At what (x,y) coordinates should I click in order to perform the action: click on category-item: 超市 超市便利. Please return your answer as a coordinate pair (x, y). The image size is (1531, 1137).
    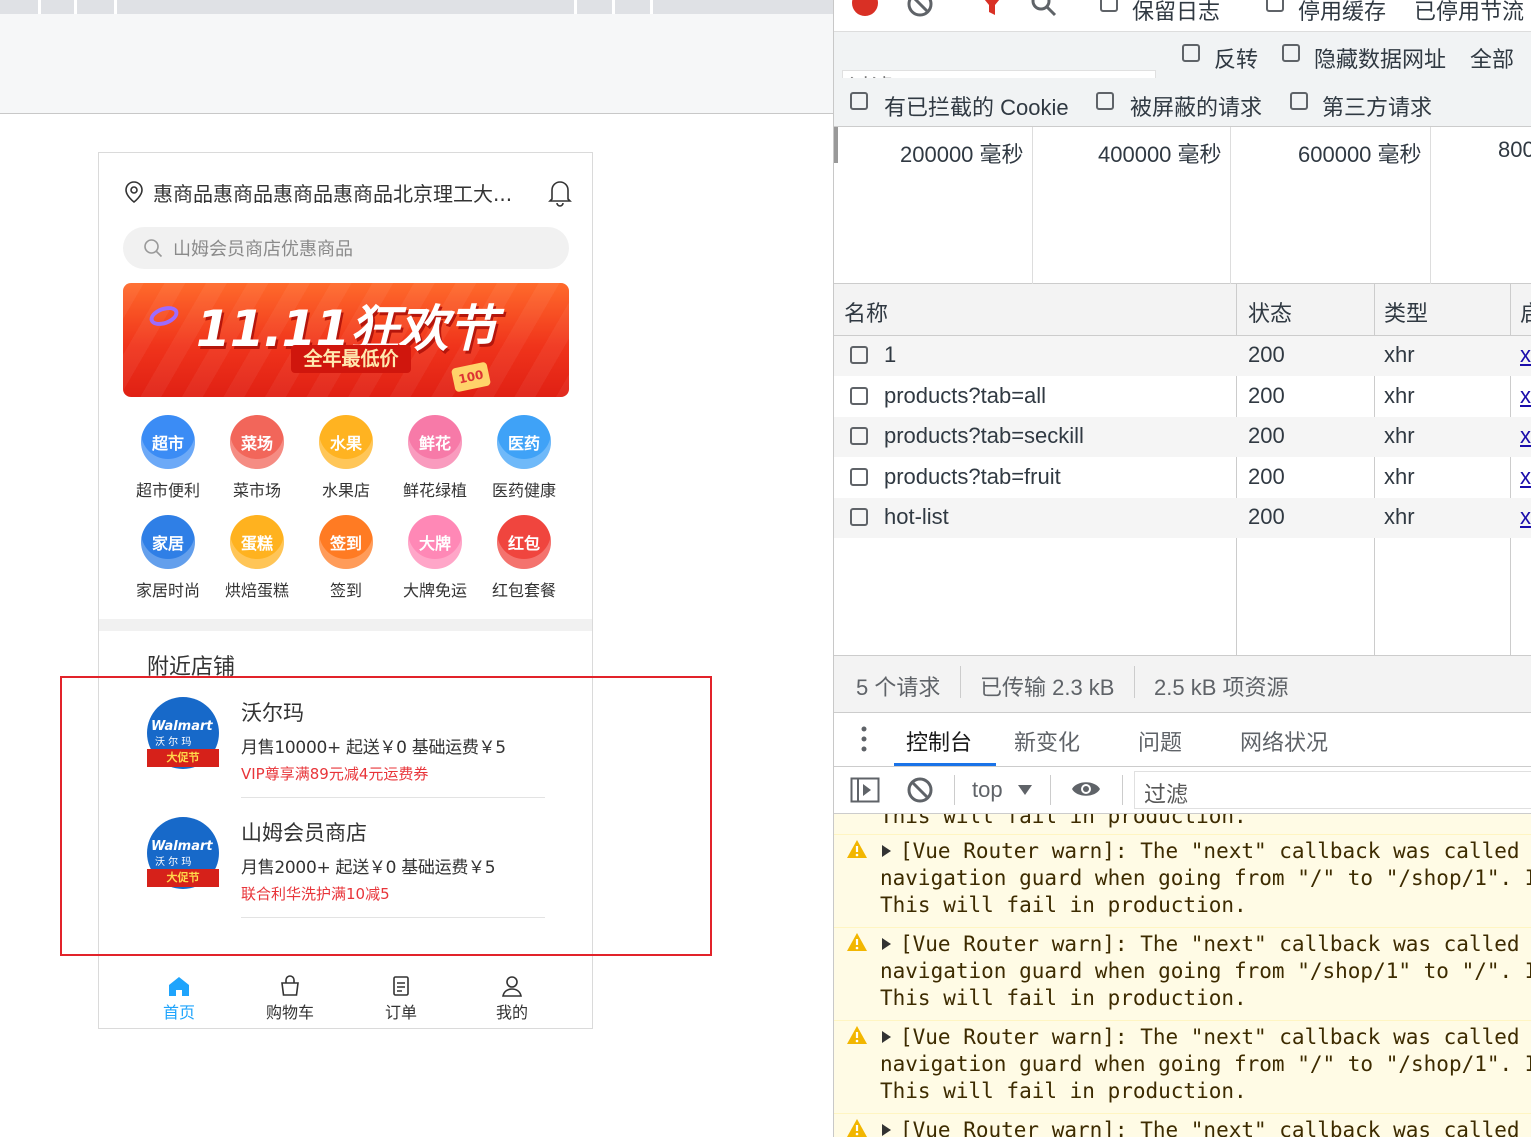
    Looking at the image, I should click on (168, 458).